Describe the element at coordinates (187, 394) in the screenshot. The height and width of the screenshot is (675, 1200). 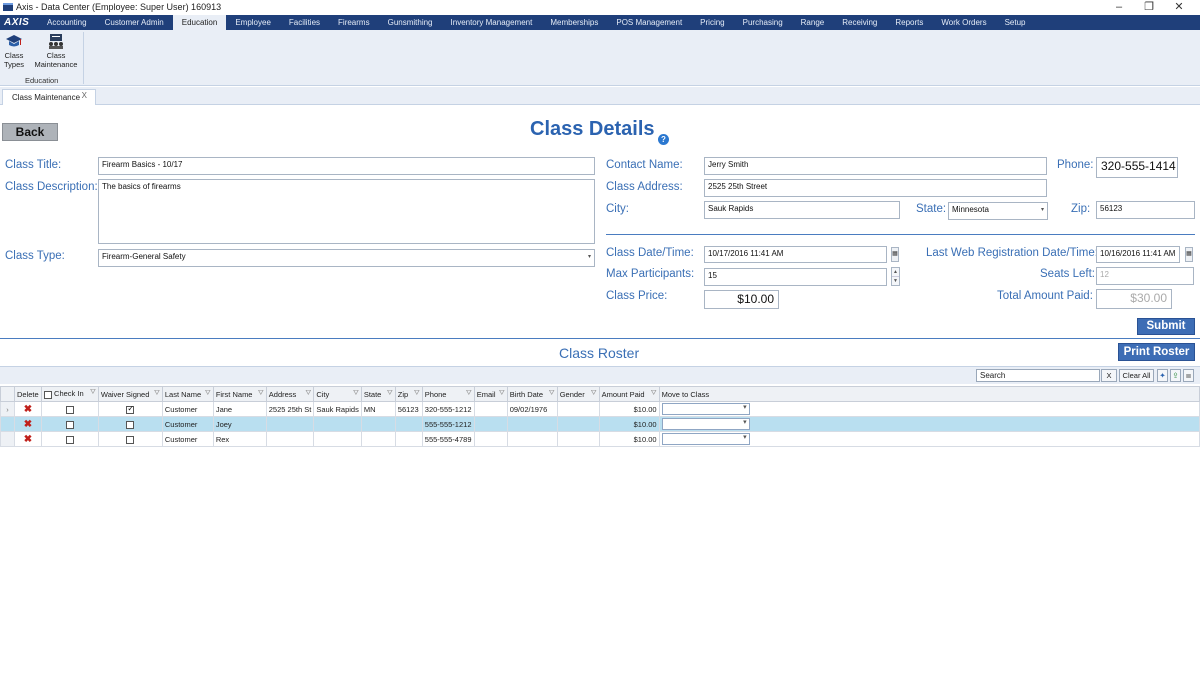
I see `col-last-name: Last Name ⛛` at that location.